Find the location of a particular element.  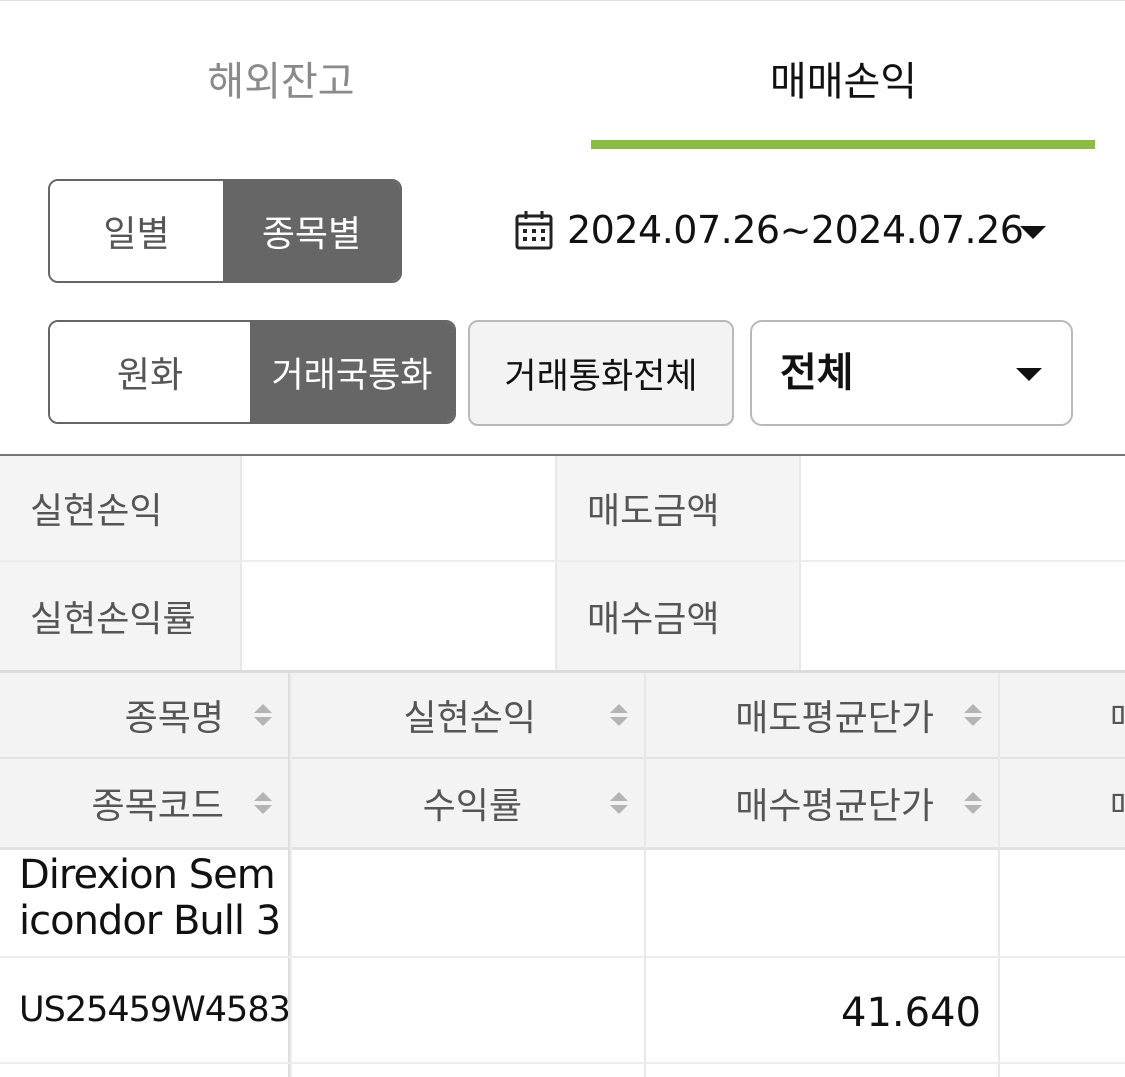

stock-name-line: icondor Bull 3 is located at coordinates (150, 921).